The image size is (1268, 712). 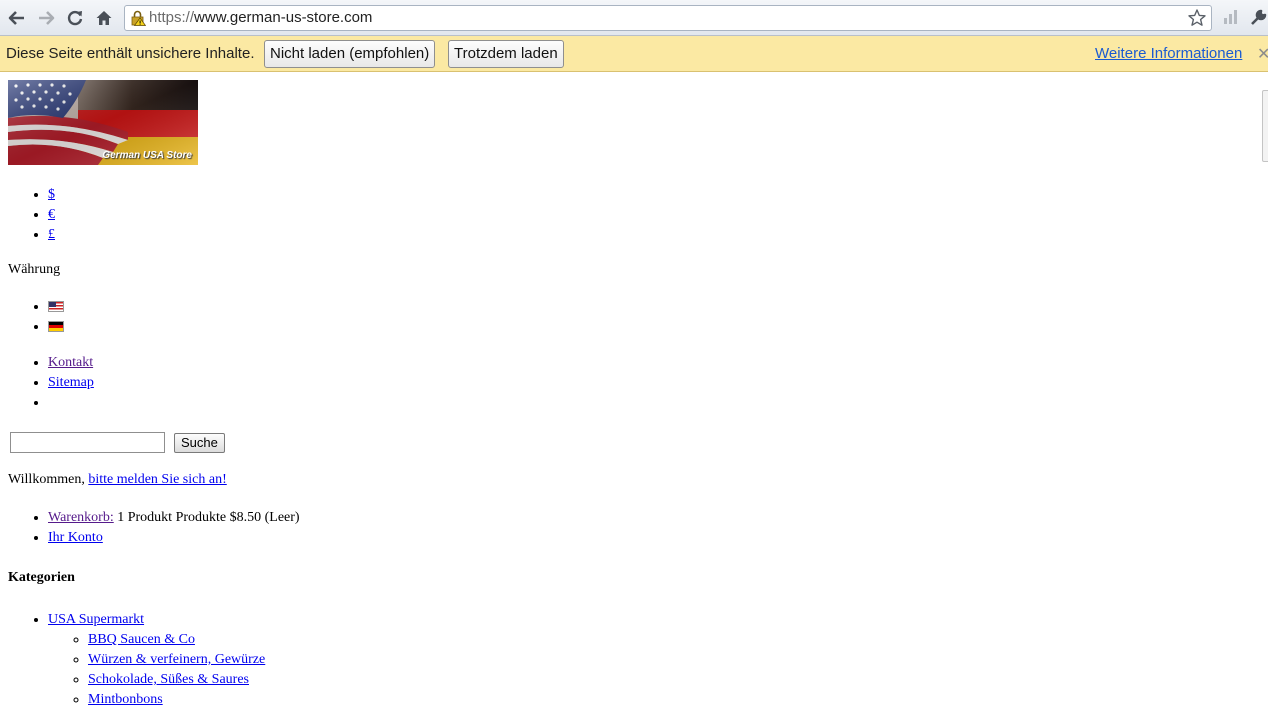 I want to click on contact-link: Kontakt, so click(x=70, y=362).